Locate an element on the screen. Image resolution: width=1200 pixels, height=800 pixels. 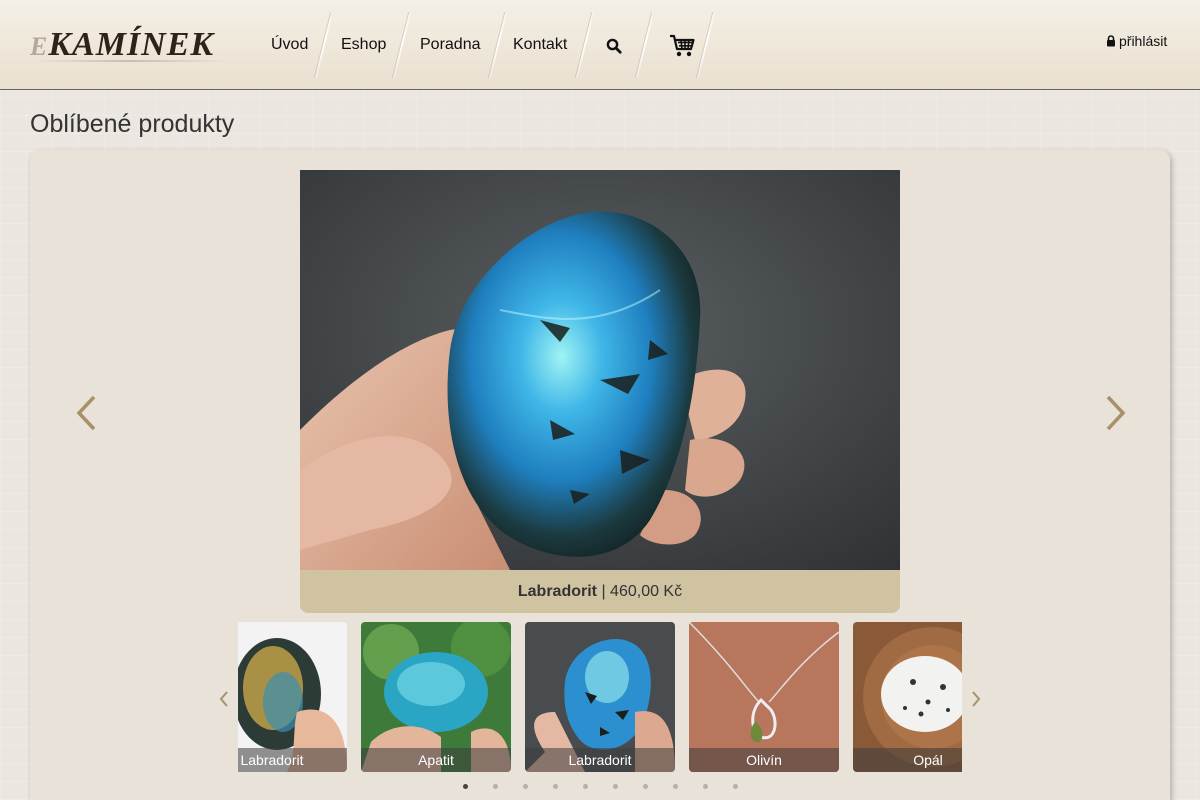
thumbnail-label: Olivín is located at coordinates (764, 760).